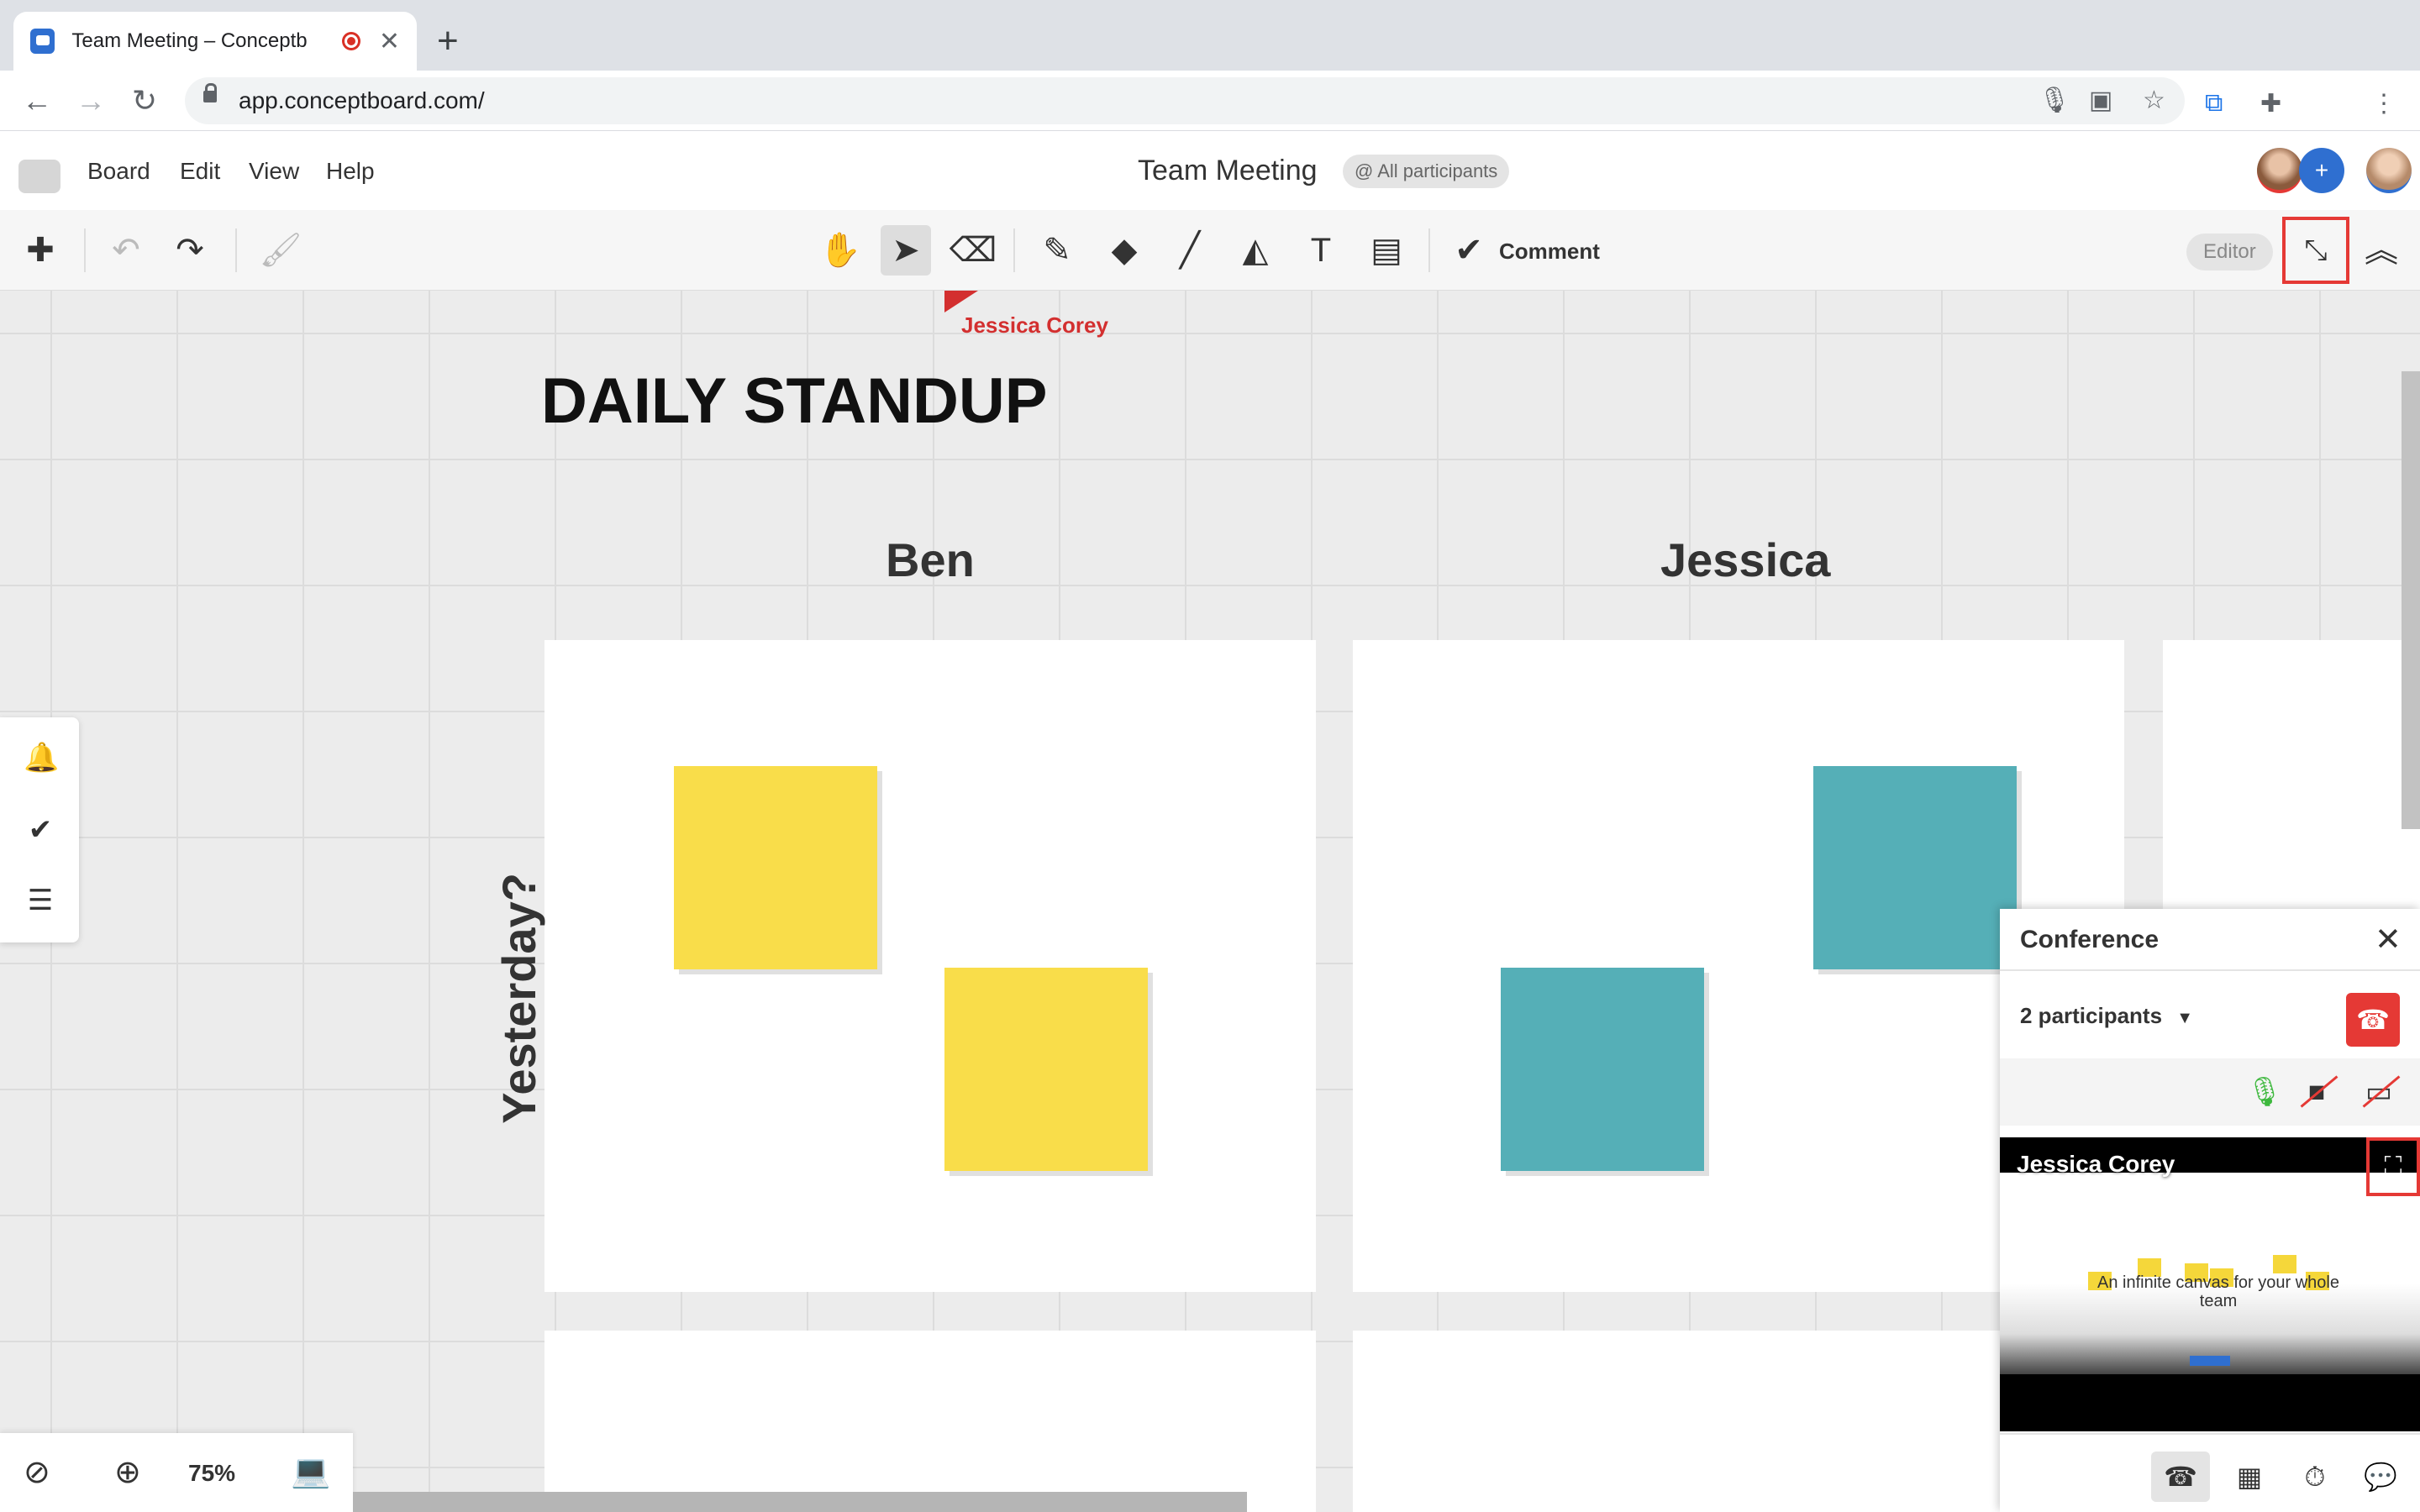 Image resolution: width=2420 pixels, height=1512 pixels. What do you see at coordinates (351, 171) in the screenshot?
I see `menu-help: Help` at bounding box center [351, 171].